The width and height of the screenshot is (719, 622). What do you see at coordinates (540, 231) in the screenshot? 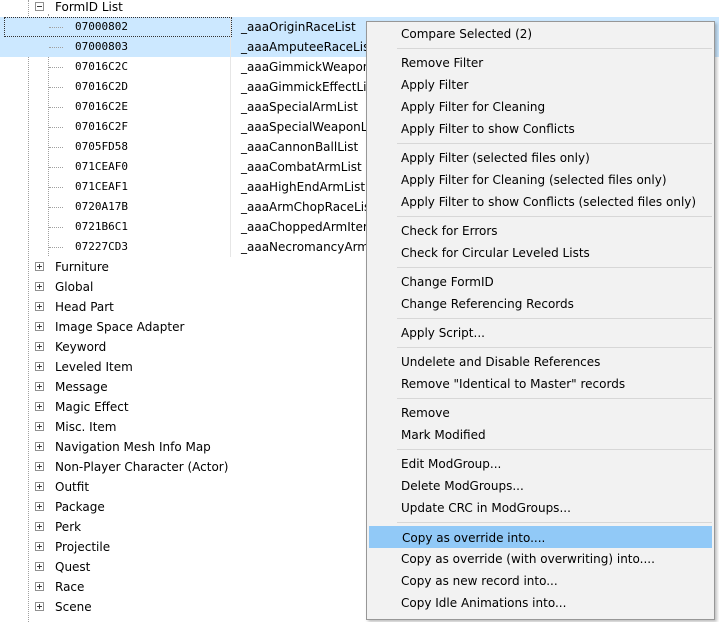
I see `menu-item: Check for Errors` at bounding box center [540, 231].